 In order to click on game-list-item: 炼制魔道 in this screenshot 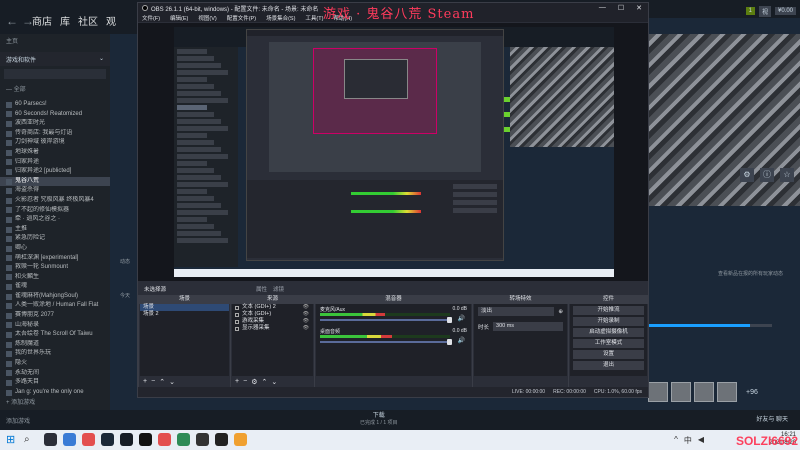, I will do `click(55, 345)`.